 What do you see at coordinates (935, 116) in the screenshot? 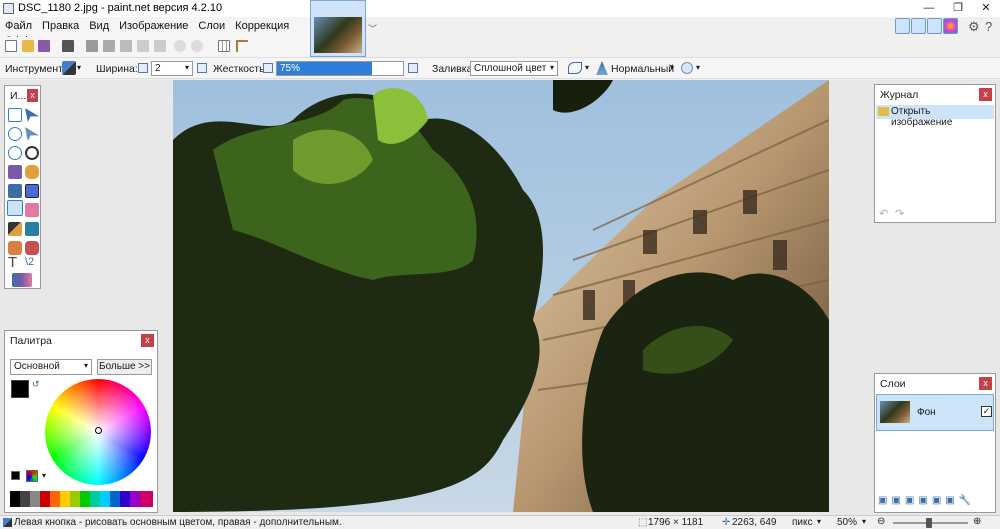
I see `history-item: Открыть изображение` at bounding box center [935, 116].